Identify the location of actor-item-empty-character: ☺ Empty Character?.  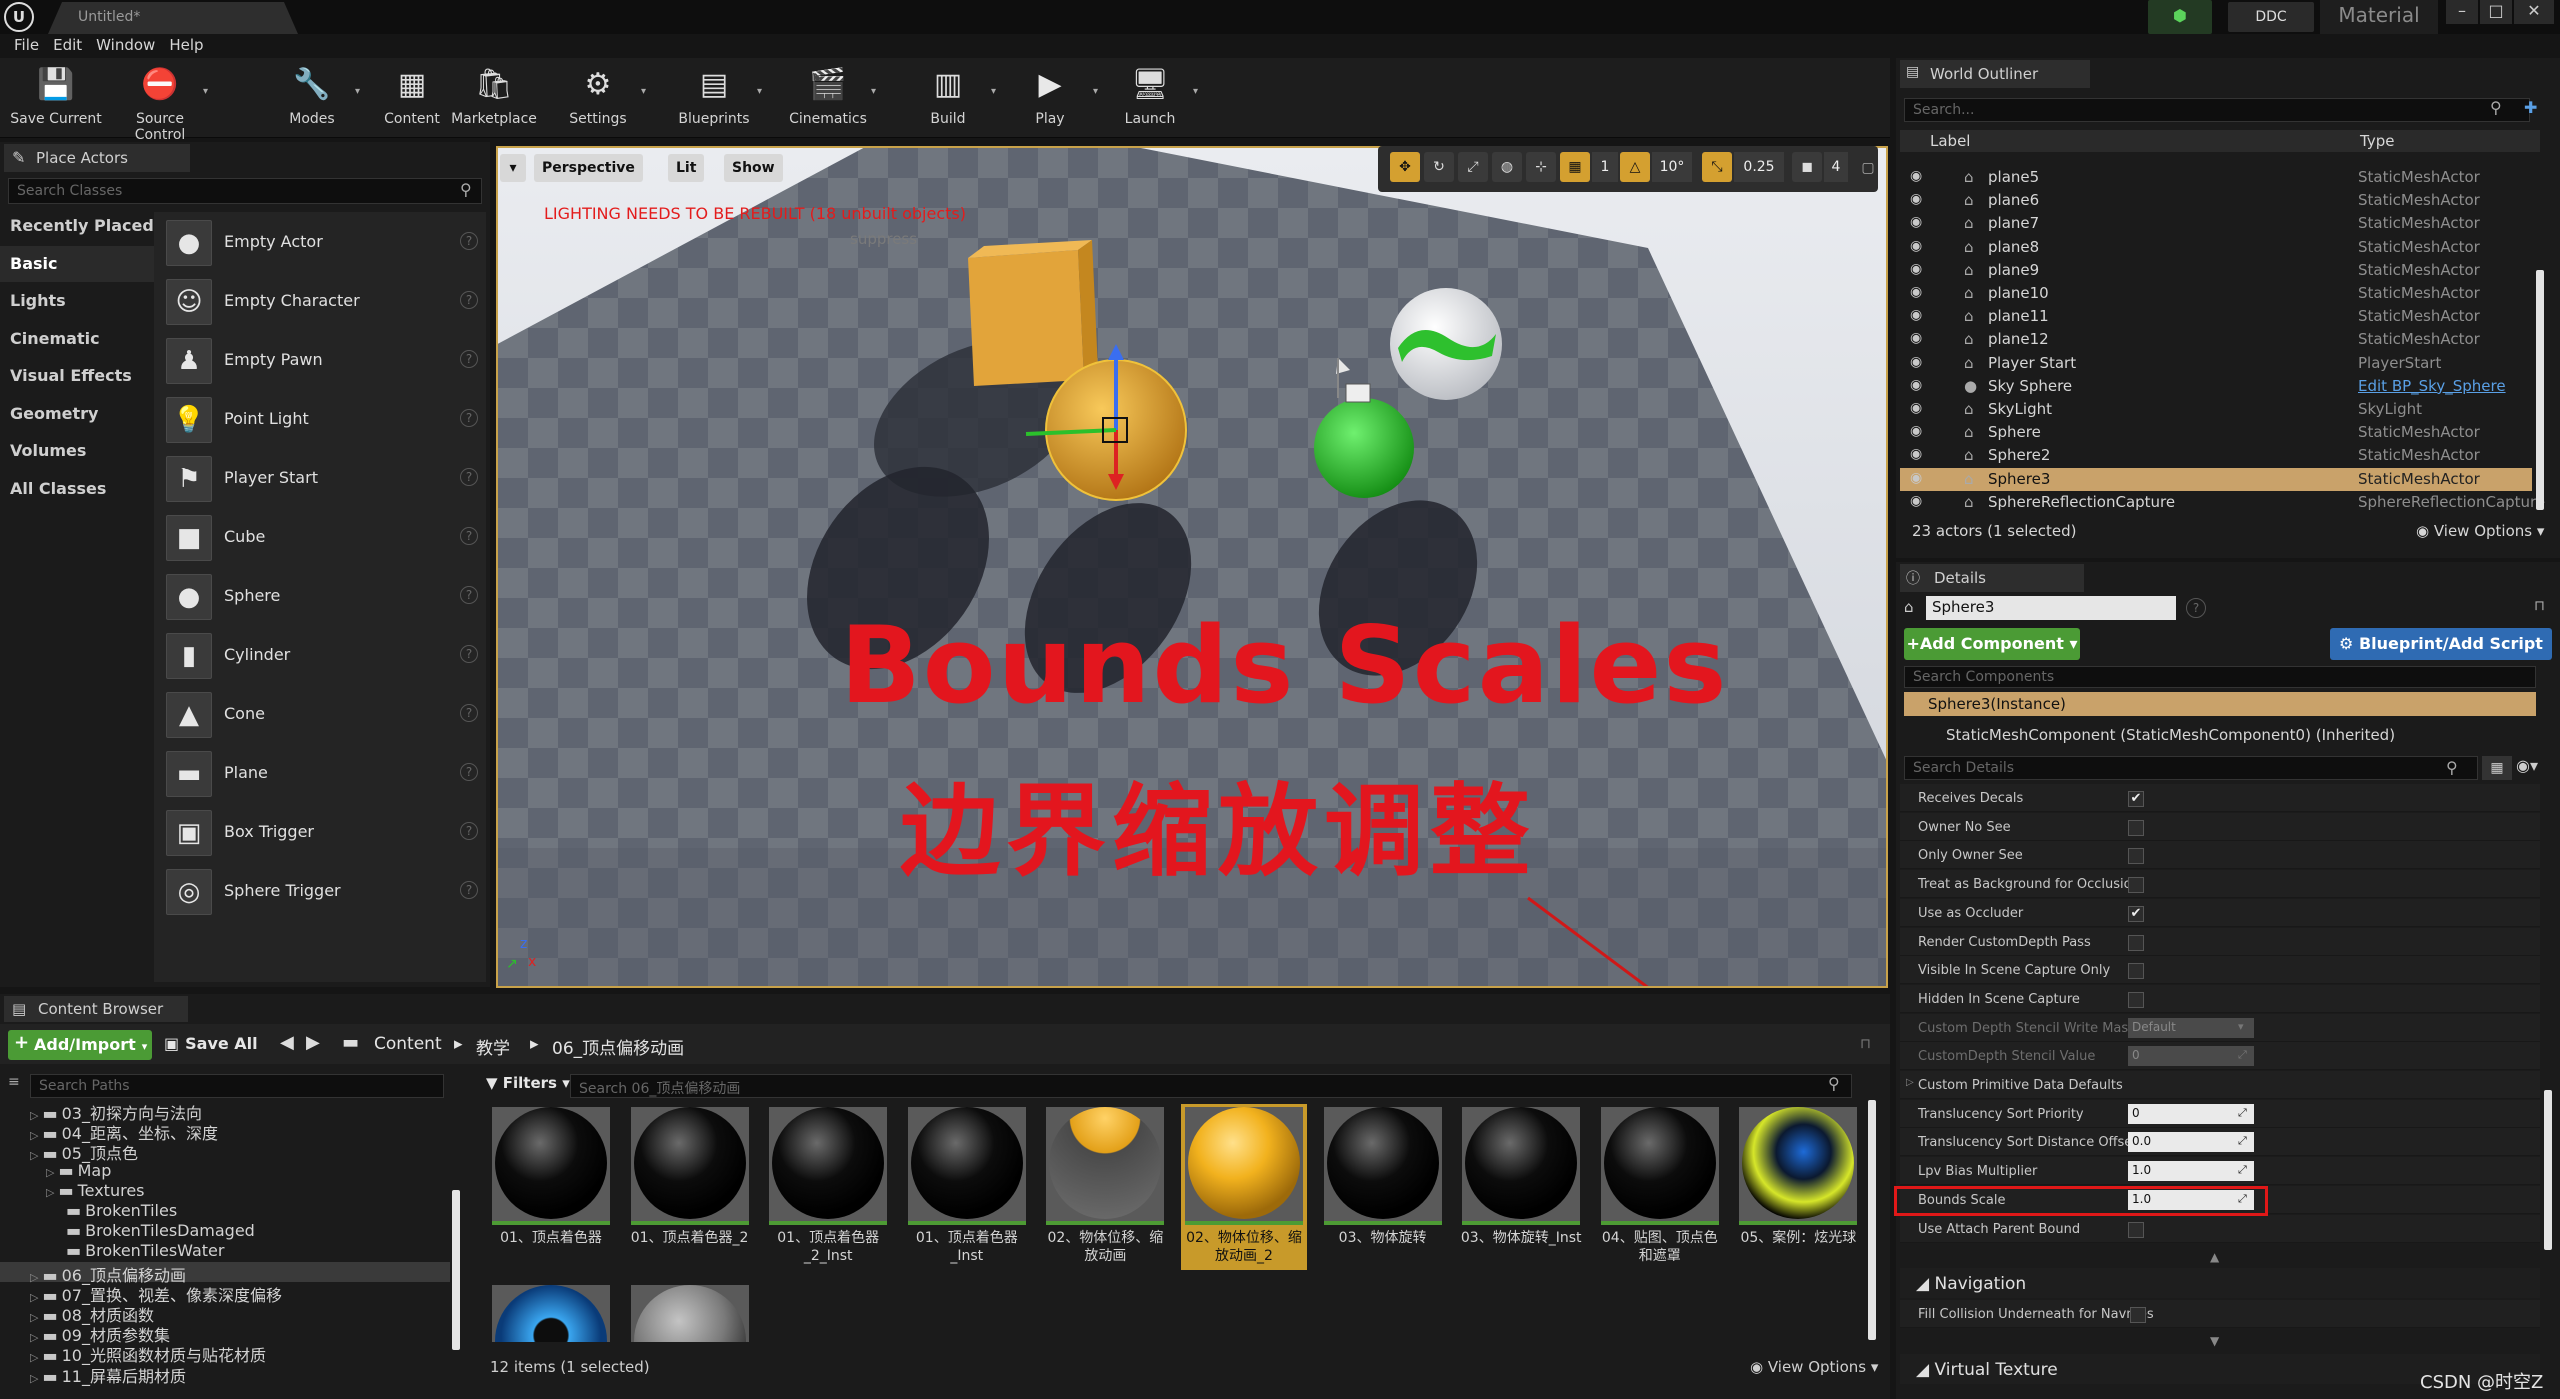
(323, 303).